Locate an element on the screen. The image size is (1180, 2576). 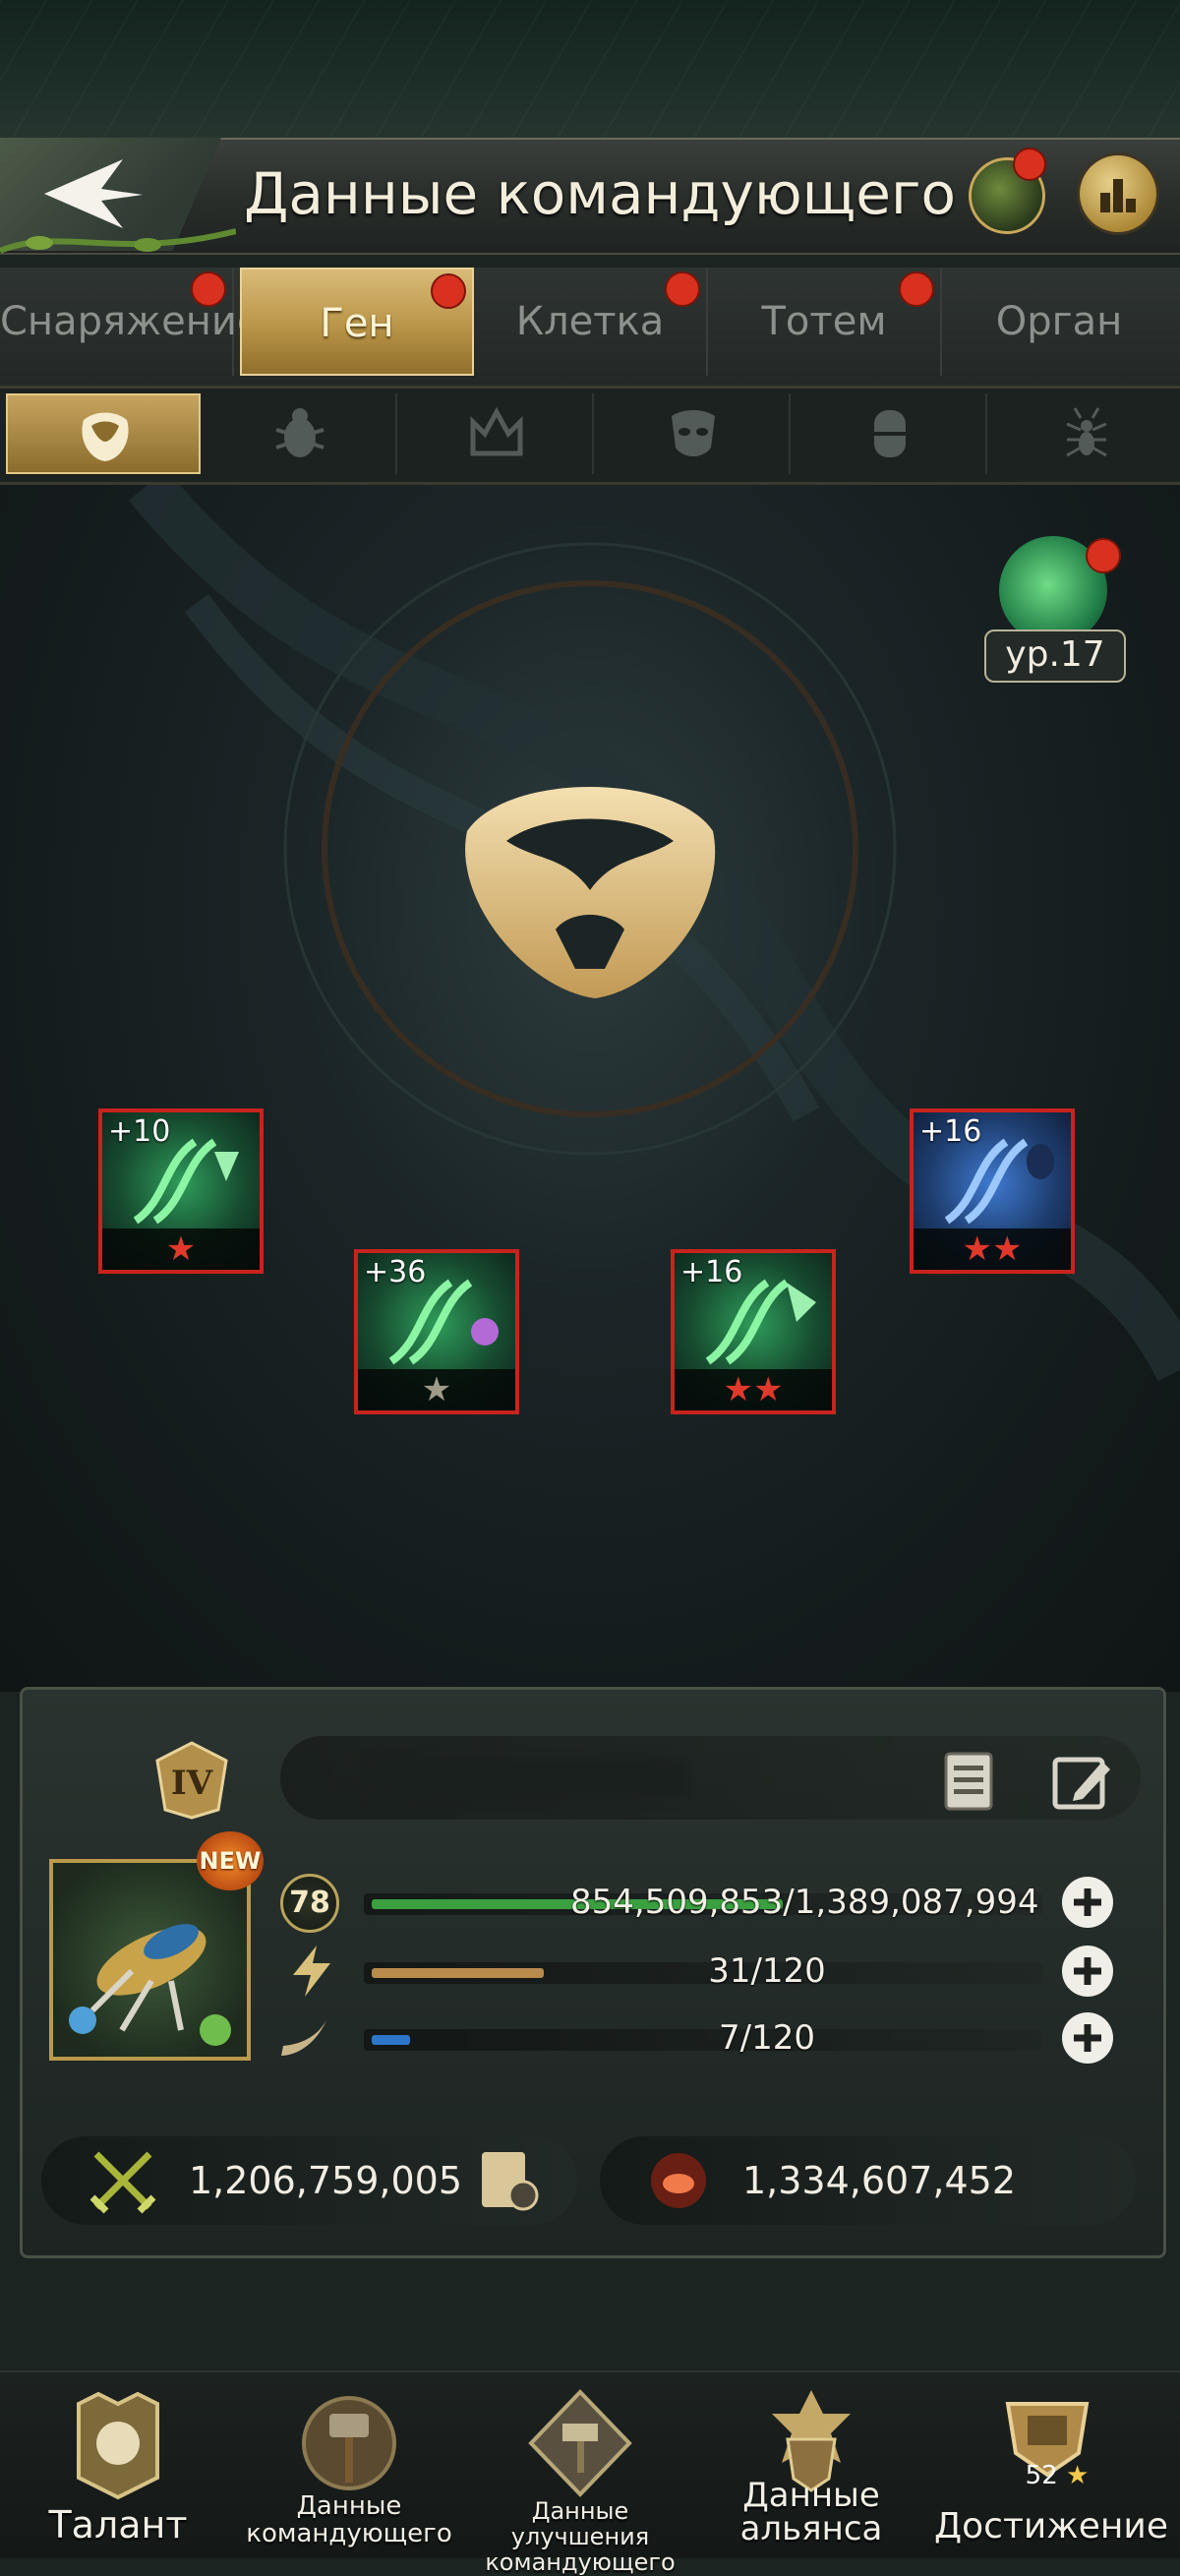
subtab-crown is located at coordinates (496, 433).